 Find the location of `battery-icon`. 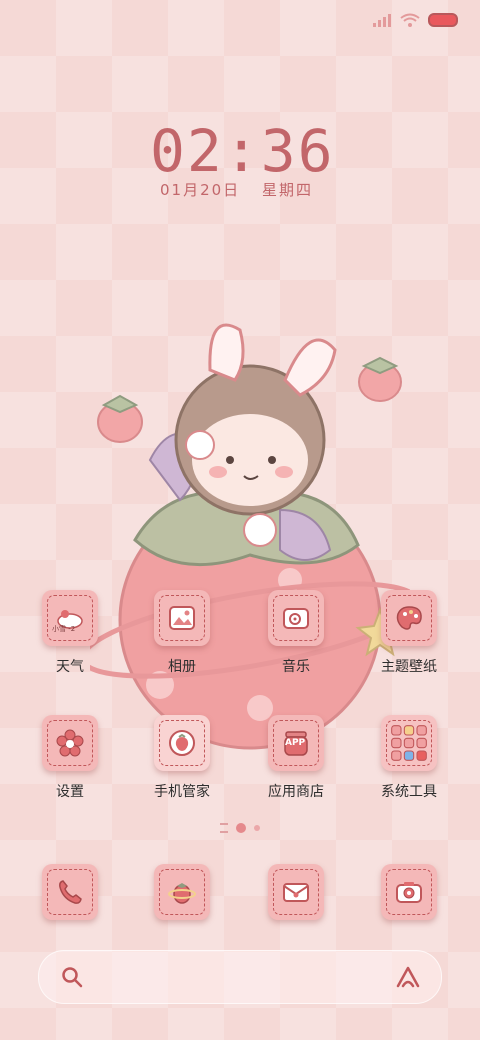

battery-icon is located at coordinates (443, 20).